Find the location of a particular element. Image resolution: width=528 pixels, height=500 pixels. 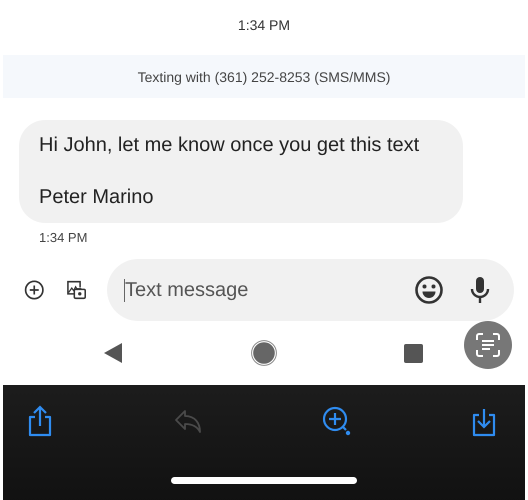

emoji-icon is located at coordinates (429, 290).